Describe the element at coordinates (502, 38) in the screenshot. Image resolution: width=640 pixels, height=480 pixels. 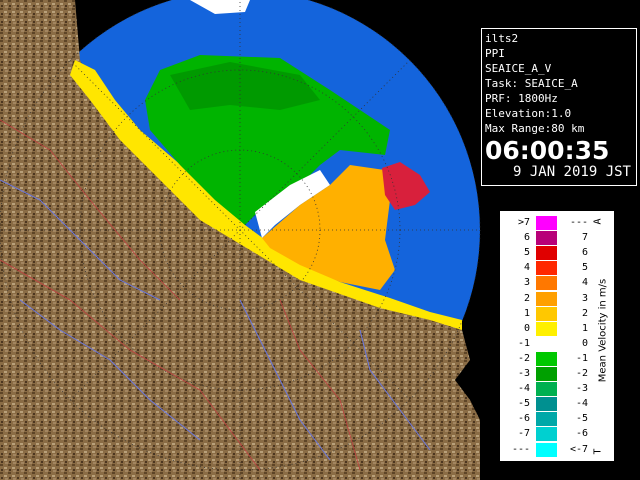
I see `site-name: ilts2` at that location.